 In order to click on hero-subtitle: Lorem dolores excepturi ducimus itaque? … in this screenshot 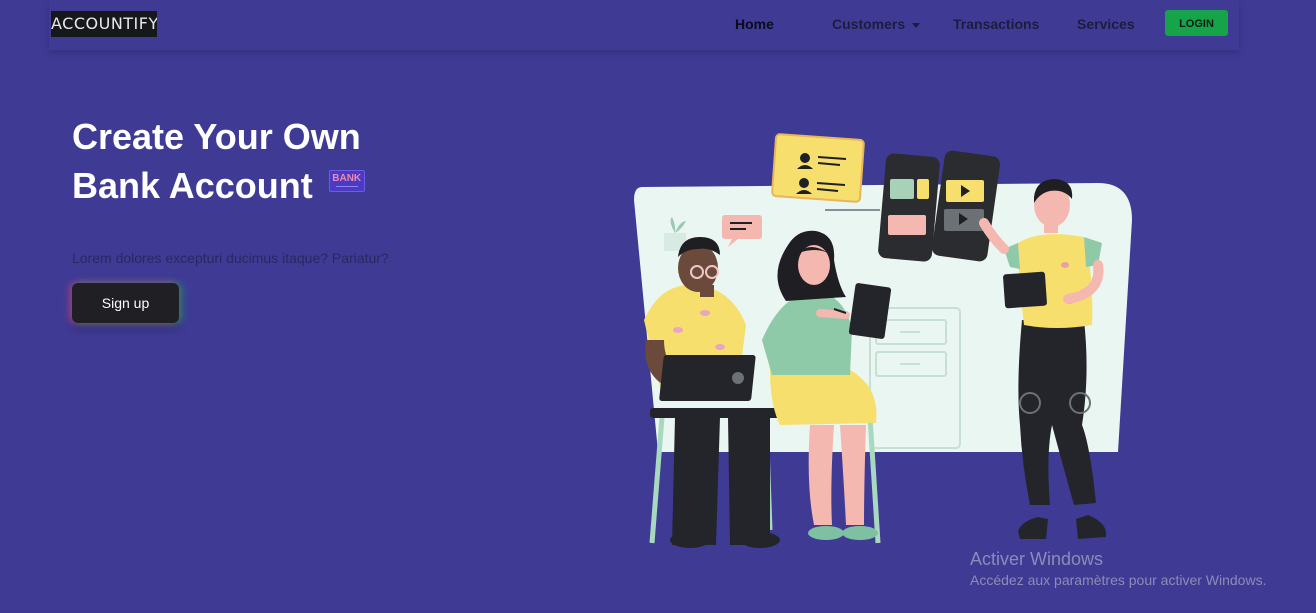, I will do `click(230, 258)`.